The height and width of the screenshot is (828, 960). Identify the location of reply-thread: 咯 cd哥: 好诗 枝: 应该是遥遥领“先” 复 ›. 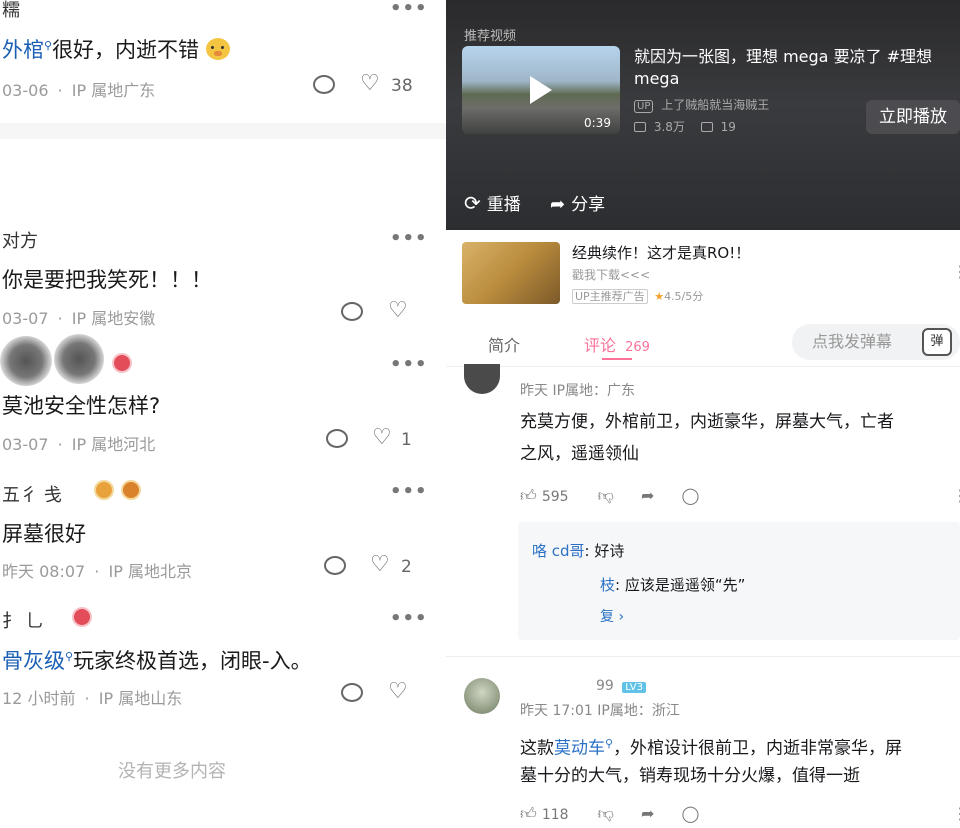
(739, 581).